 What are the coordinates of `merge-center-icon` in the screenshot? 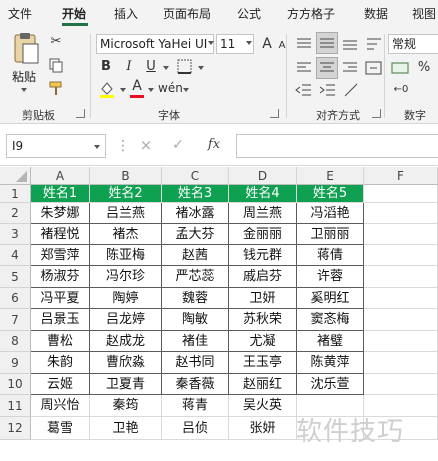 It's located at (374, 68).